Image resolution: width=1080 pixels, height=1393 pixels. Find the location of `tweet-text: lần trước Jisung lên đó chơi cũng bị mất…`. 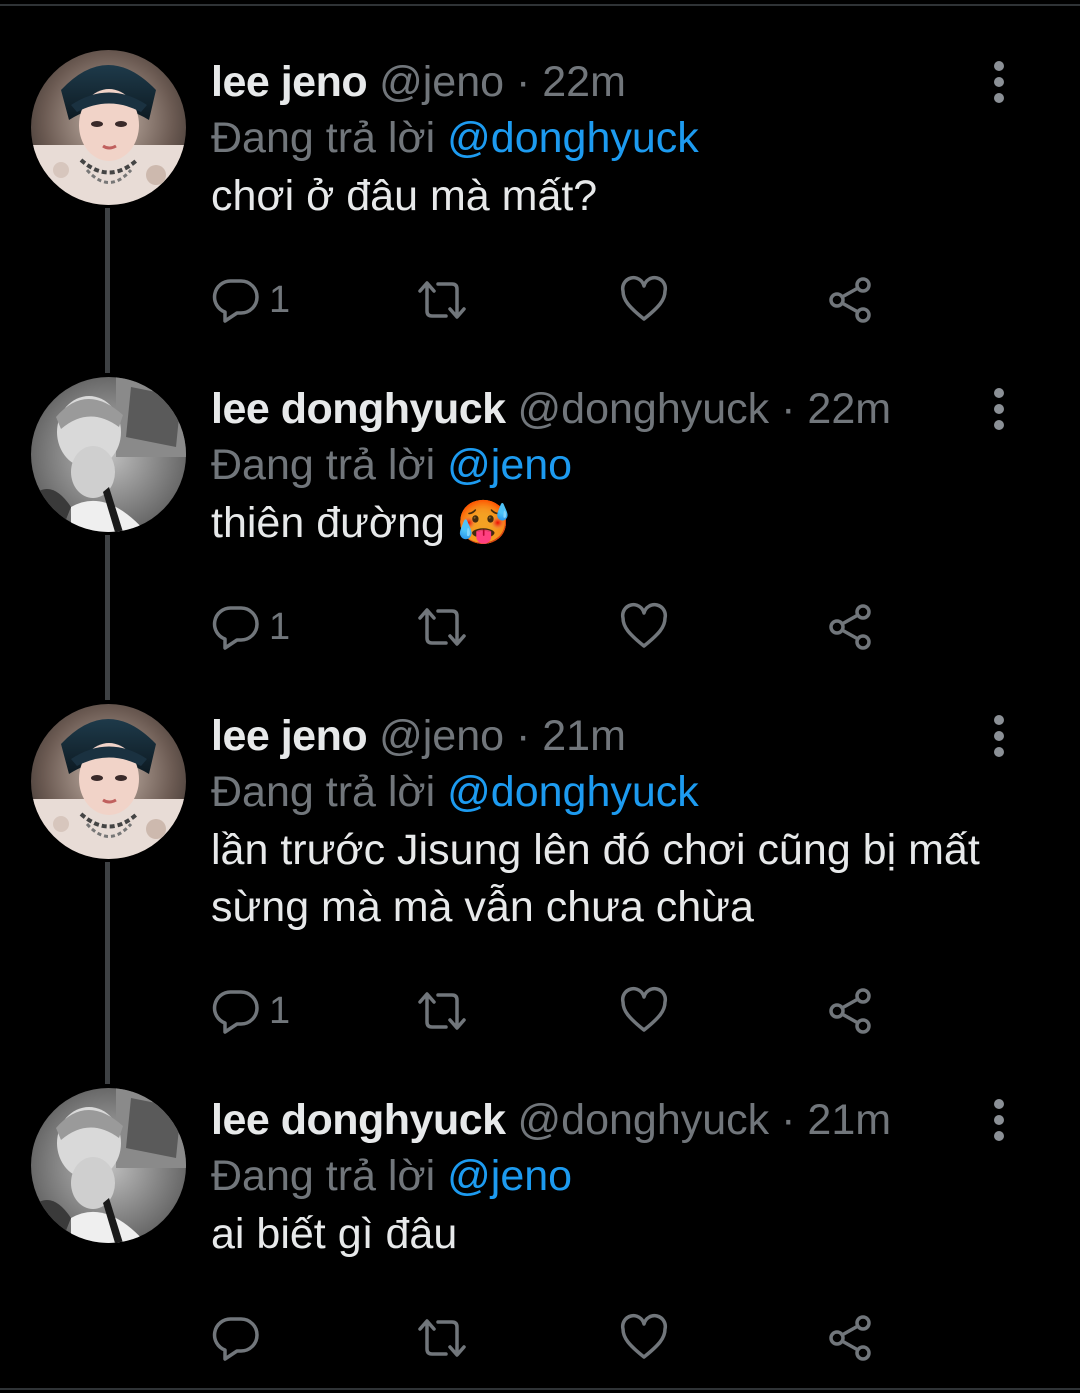

tweet-text: lần trước Jisung lên đó chơi cũng bị mất… is located at coordinates (595, 878).